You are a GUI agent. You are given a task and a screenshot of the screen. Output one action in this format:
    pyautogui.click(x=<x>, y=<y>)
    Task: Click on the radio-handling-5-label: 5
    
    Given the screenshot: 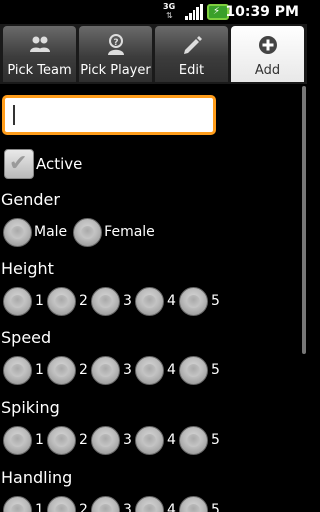 What is the action you would take?
    pyautogui.click(x=215, y=507)
    